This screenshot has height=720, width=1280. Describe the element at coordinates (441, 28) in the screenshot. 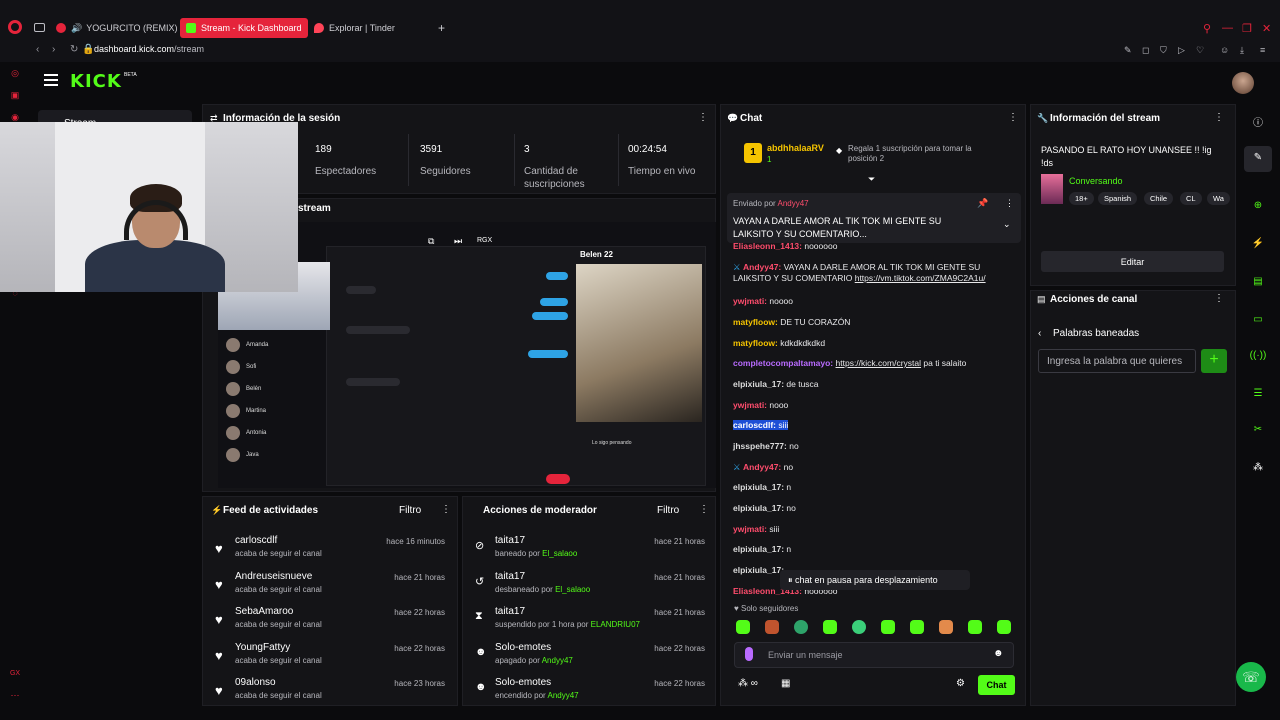

I see `new-tab-button: +` at that location.